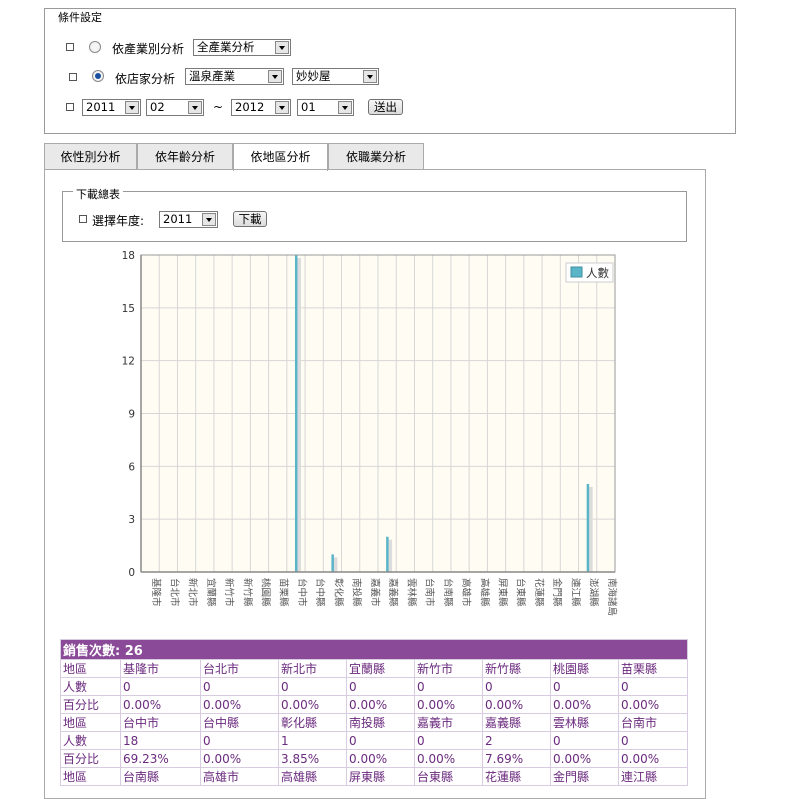 The height and width of the screenshot is (799, 789). Describe the element at coordinates (312, 758) in the screenshot. I see `table-cell: 3.85%` at that location.